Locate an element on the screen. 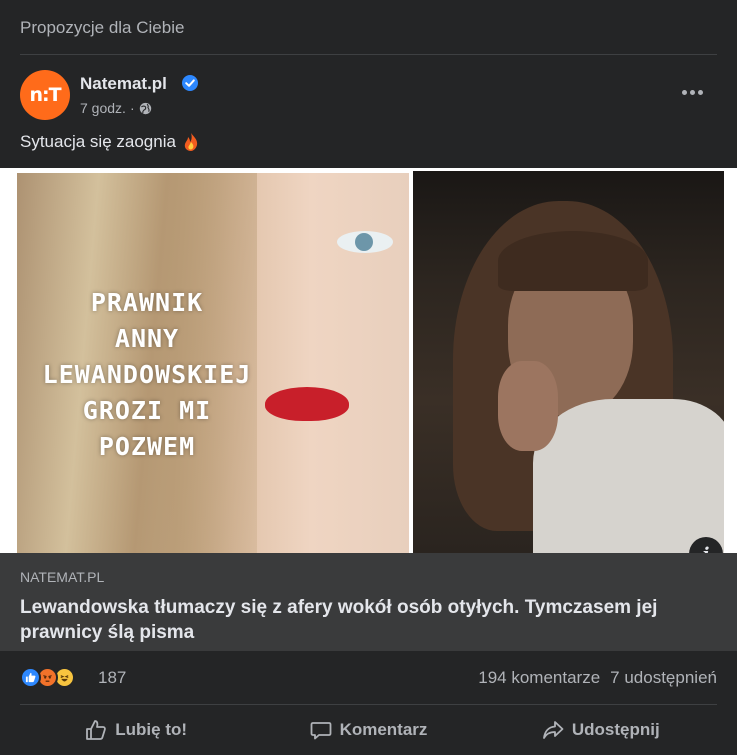 Image resolution: width=737 pixels, height=755 pixels. post-message: Sytuacja się zaognia is located at coordinates (110, 142).